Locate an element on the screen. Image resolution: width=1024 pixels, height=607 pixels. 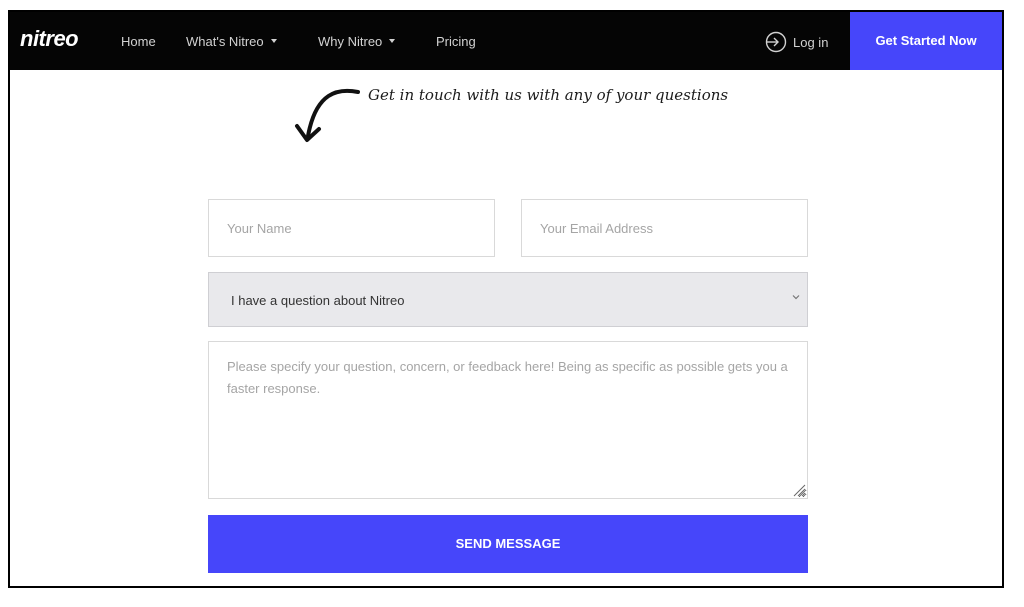
get-started-button: Get Started Now is located at coordinates (926, 41).